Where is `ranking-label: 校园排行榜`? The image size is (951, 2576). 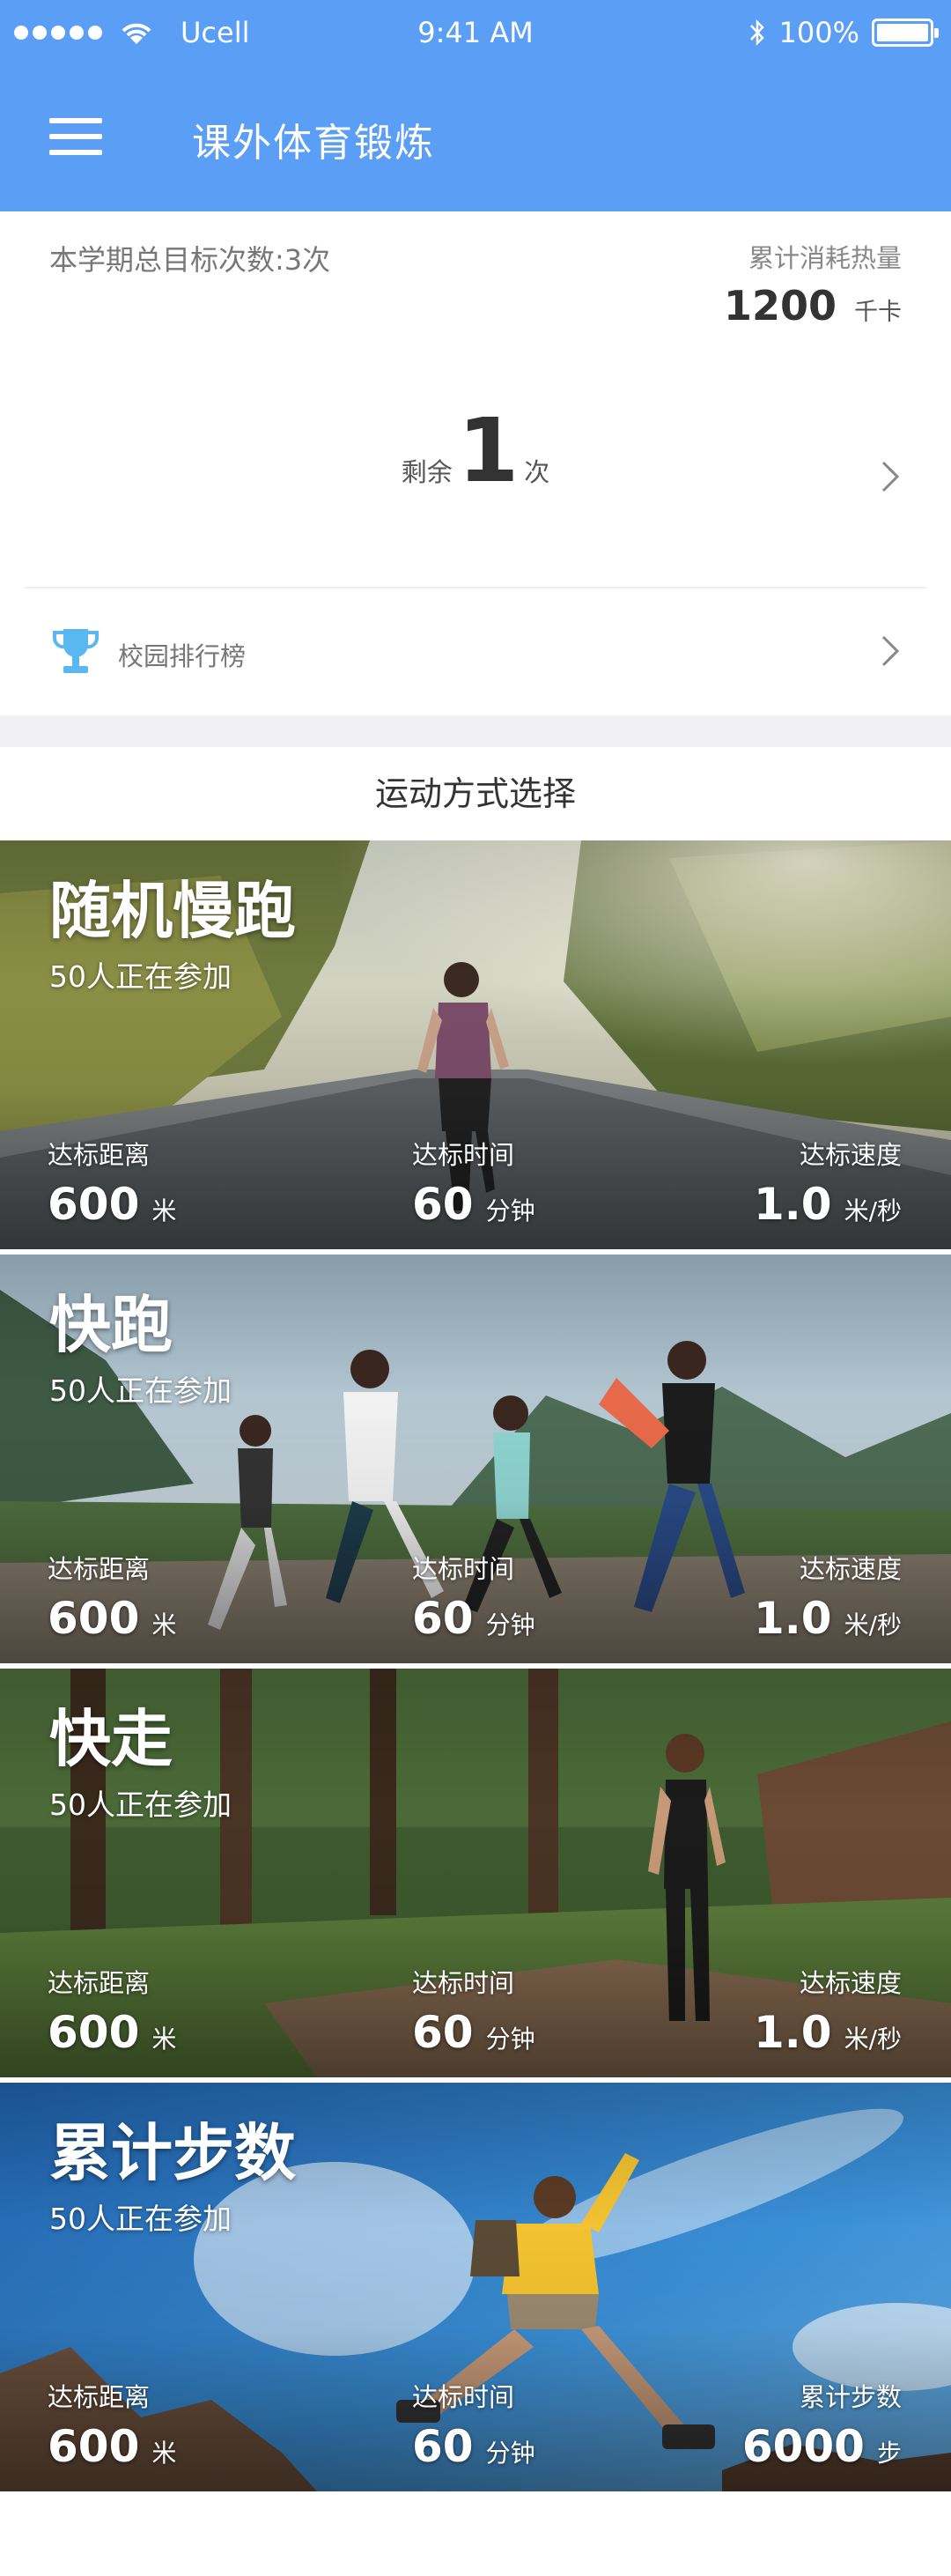 ranking-label: 校园排行榜 is located at coordinates (182, 656).